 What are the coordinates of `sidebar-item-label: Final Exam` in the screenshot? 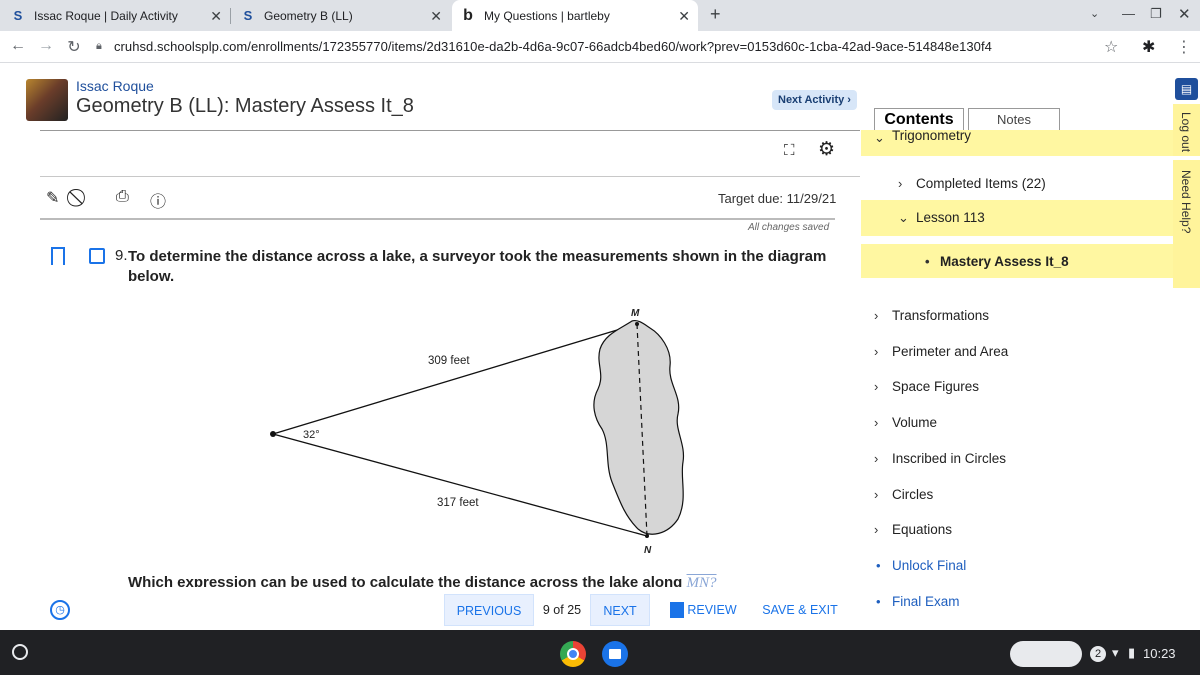 It's located at (926, 601).